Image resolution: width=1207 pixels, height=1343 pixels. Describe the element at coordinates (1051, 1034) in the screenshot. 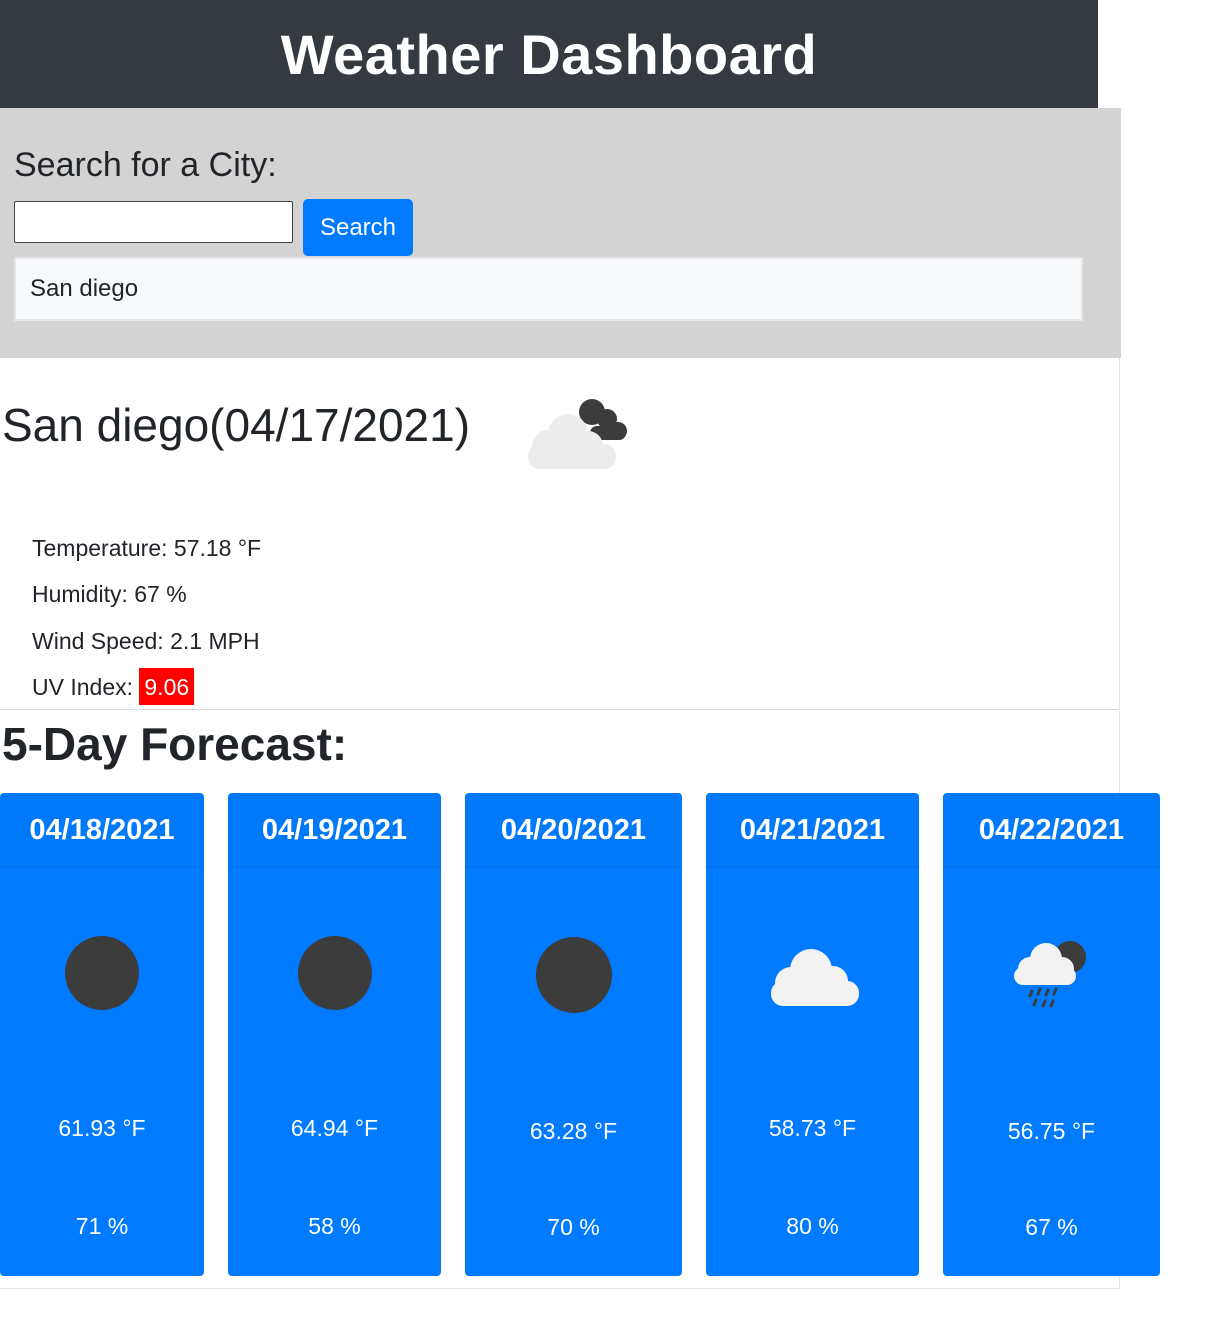

I see `forecast-card: 04/22/2021 56.75 °F 67 %` at that location.